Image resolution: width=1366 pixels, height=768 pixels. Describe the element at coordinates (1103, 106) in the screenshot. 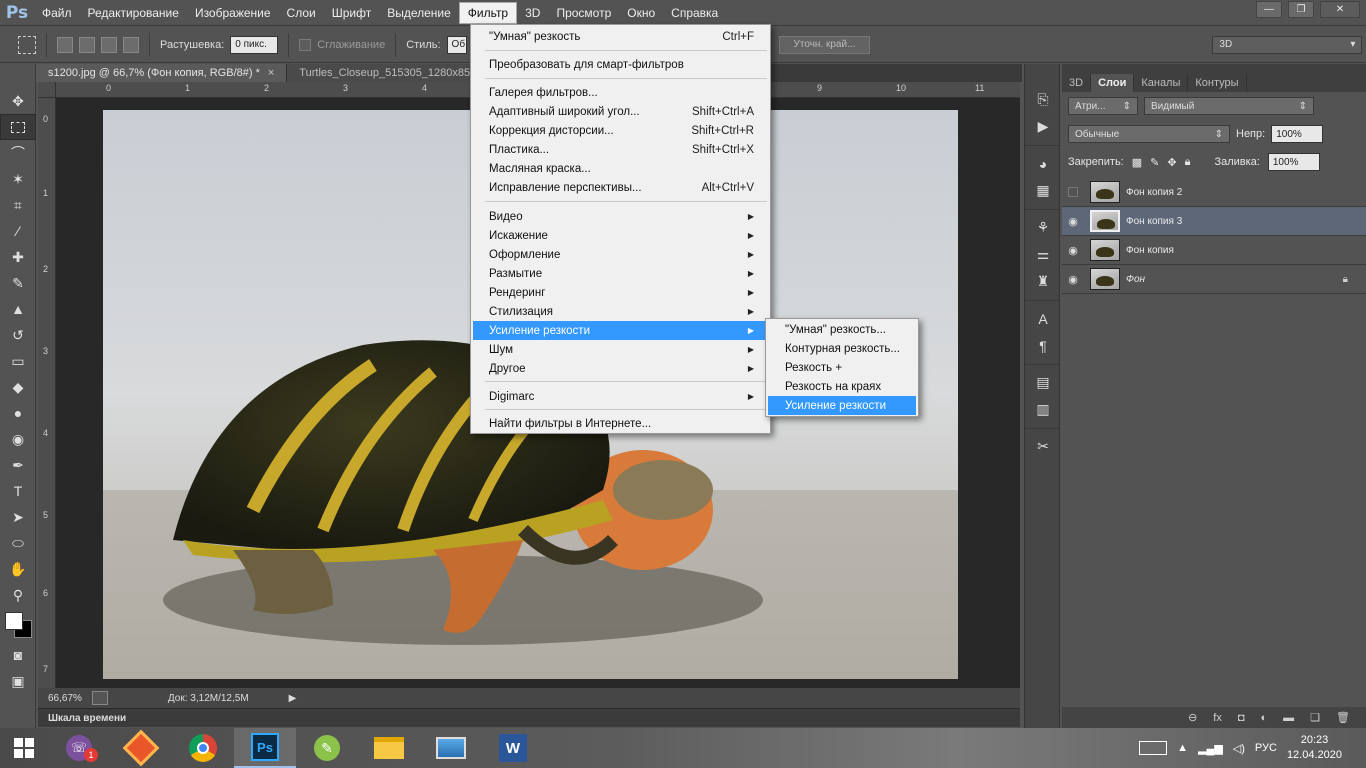

I see `filter-kind-select: Атри... ⇕` at that location.